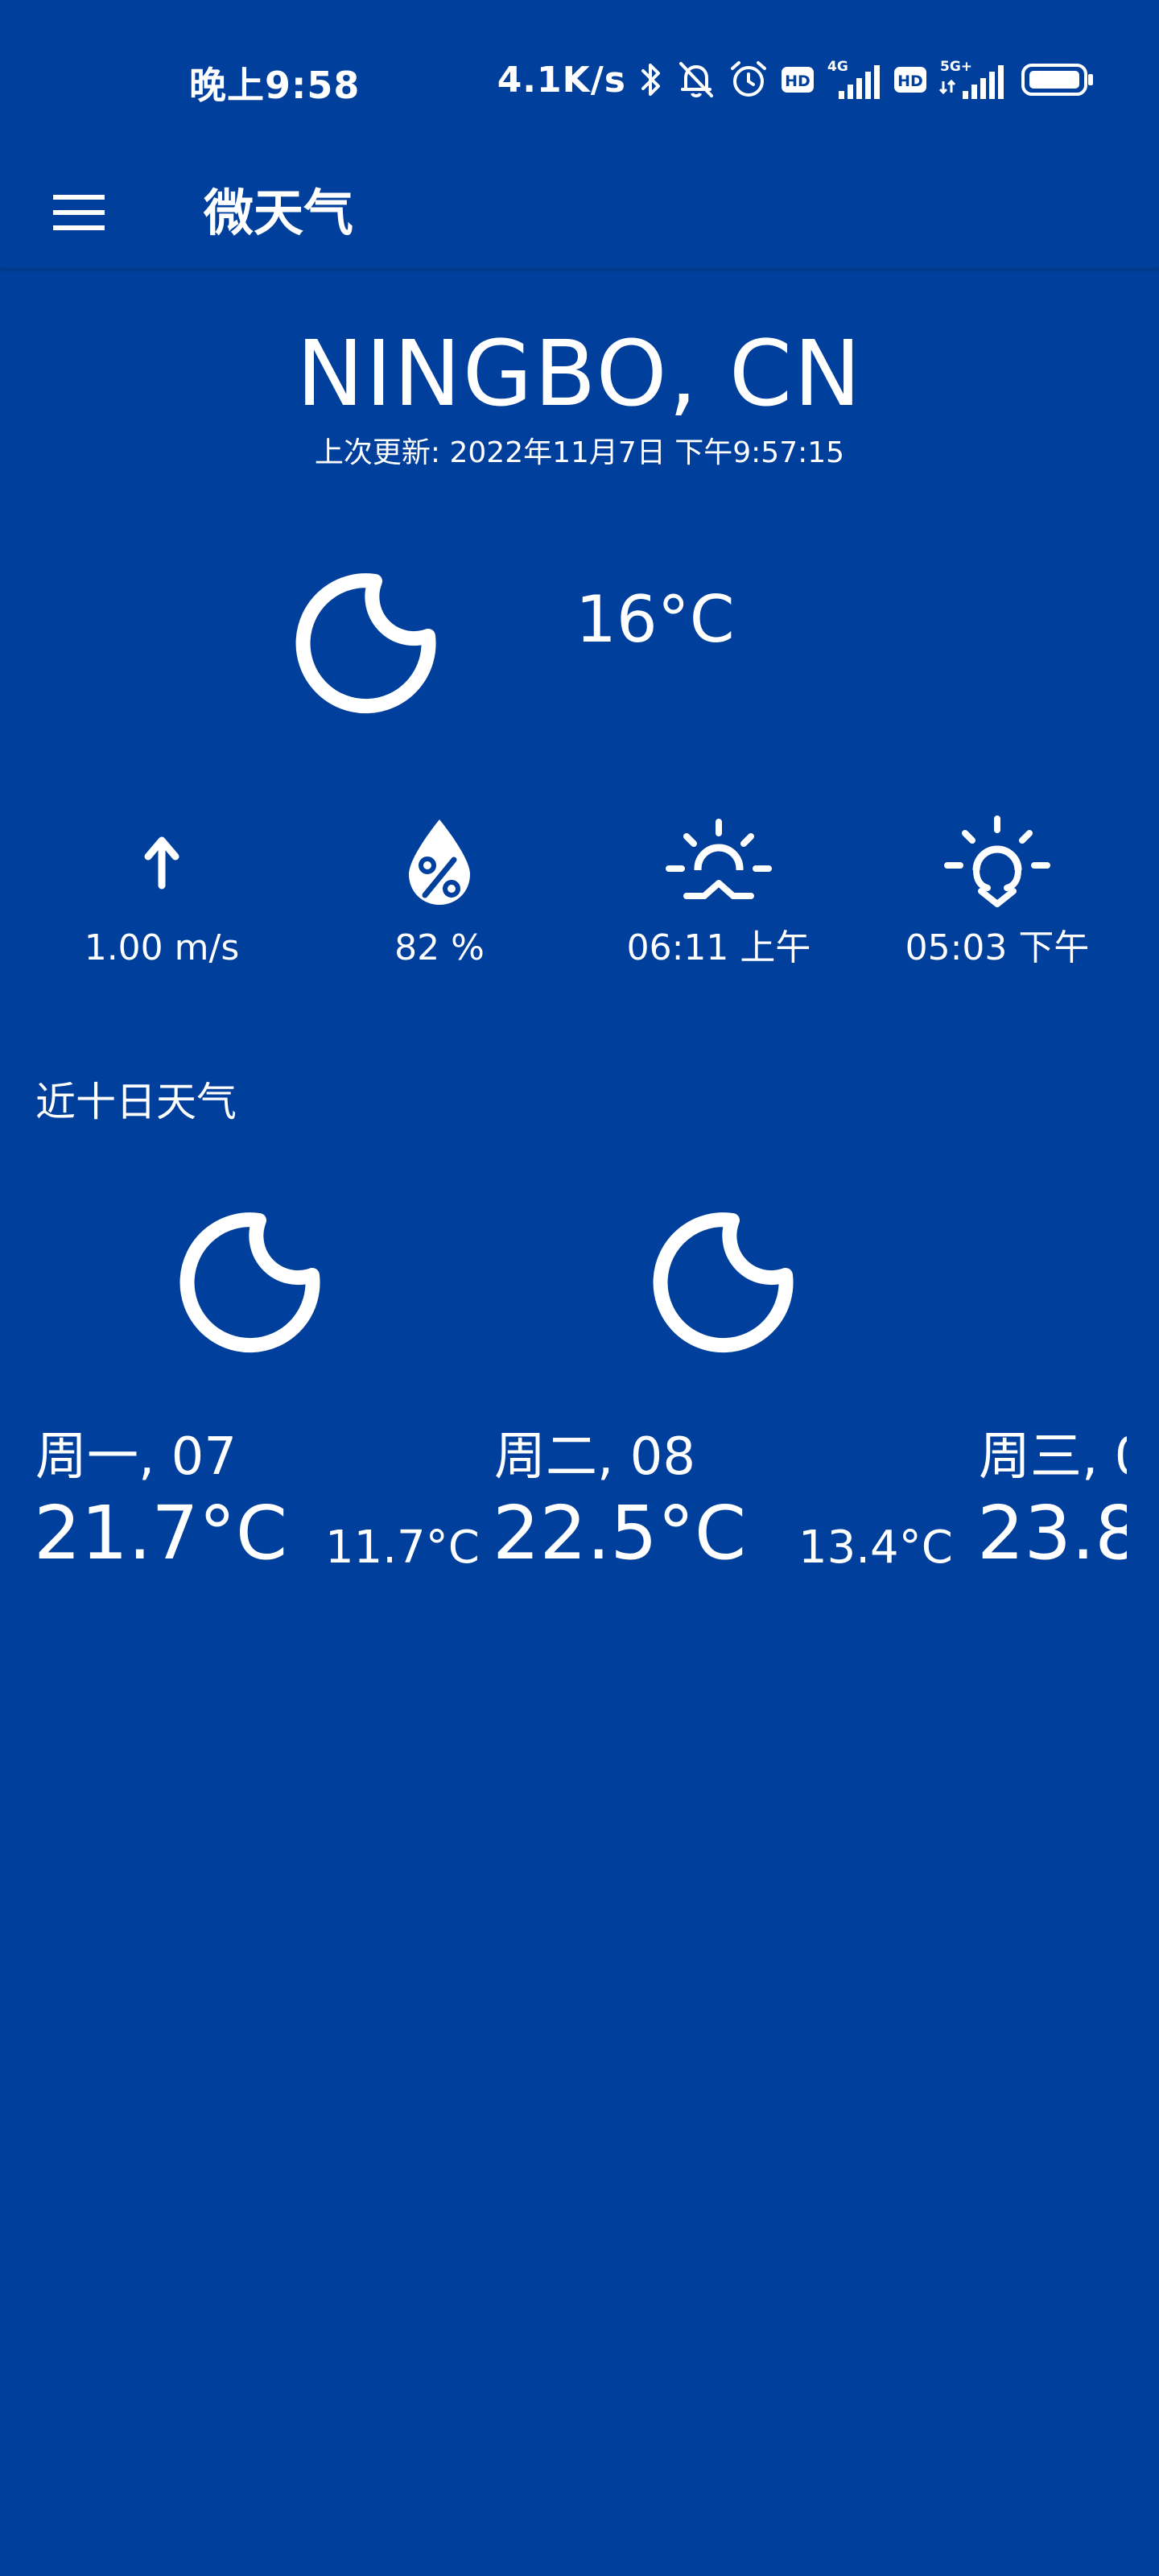 The height and width of the screenshot is (2576, 1159). I want to click on sunset-metric: 05:03 下午, so click(997, 888).